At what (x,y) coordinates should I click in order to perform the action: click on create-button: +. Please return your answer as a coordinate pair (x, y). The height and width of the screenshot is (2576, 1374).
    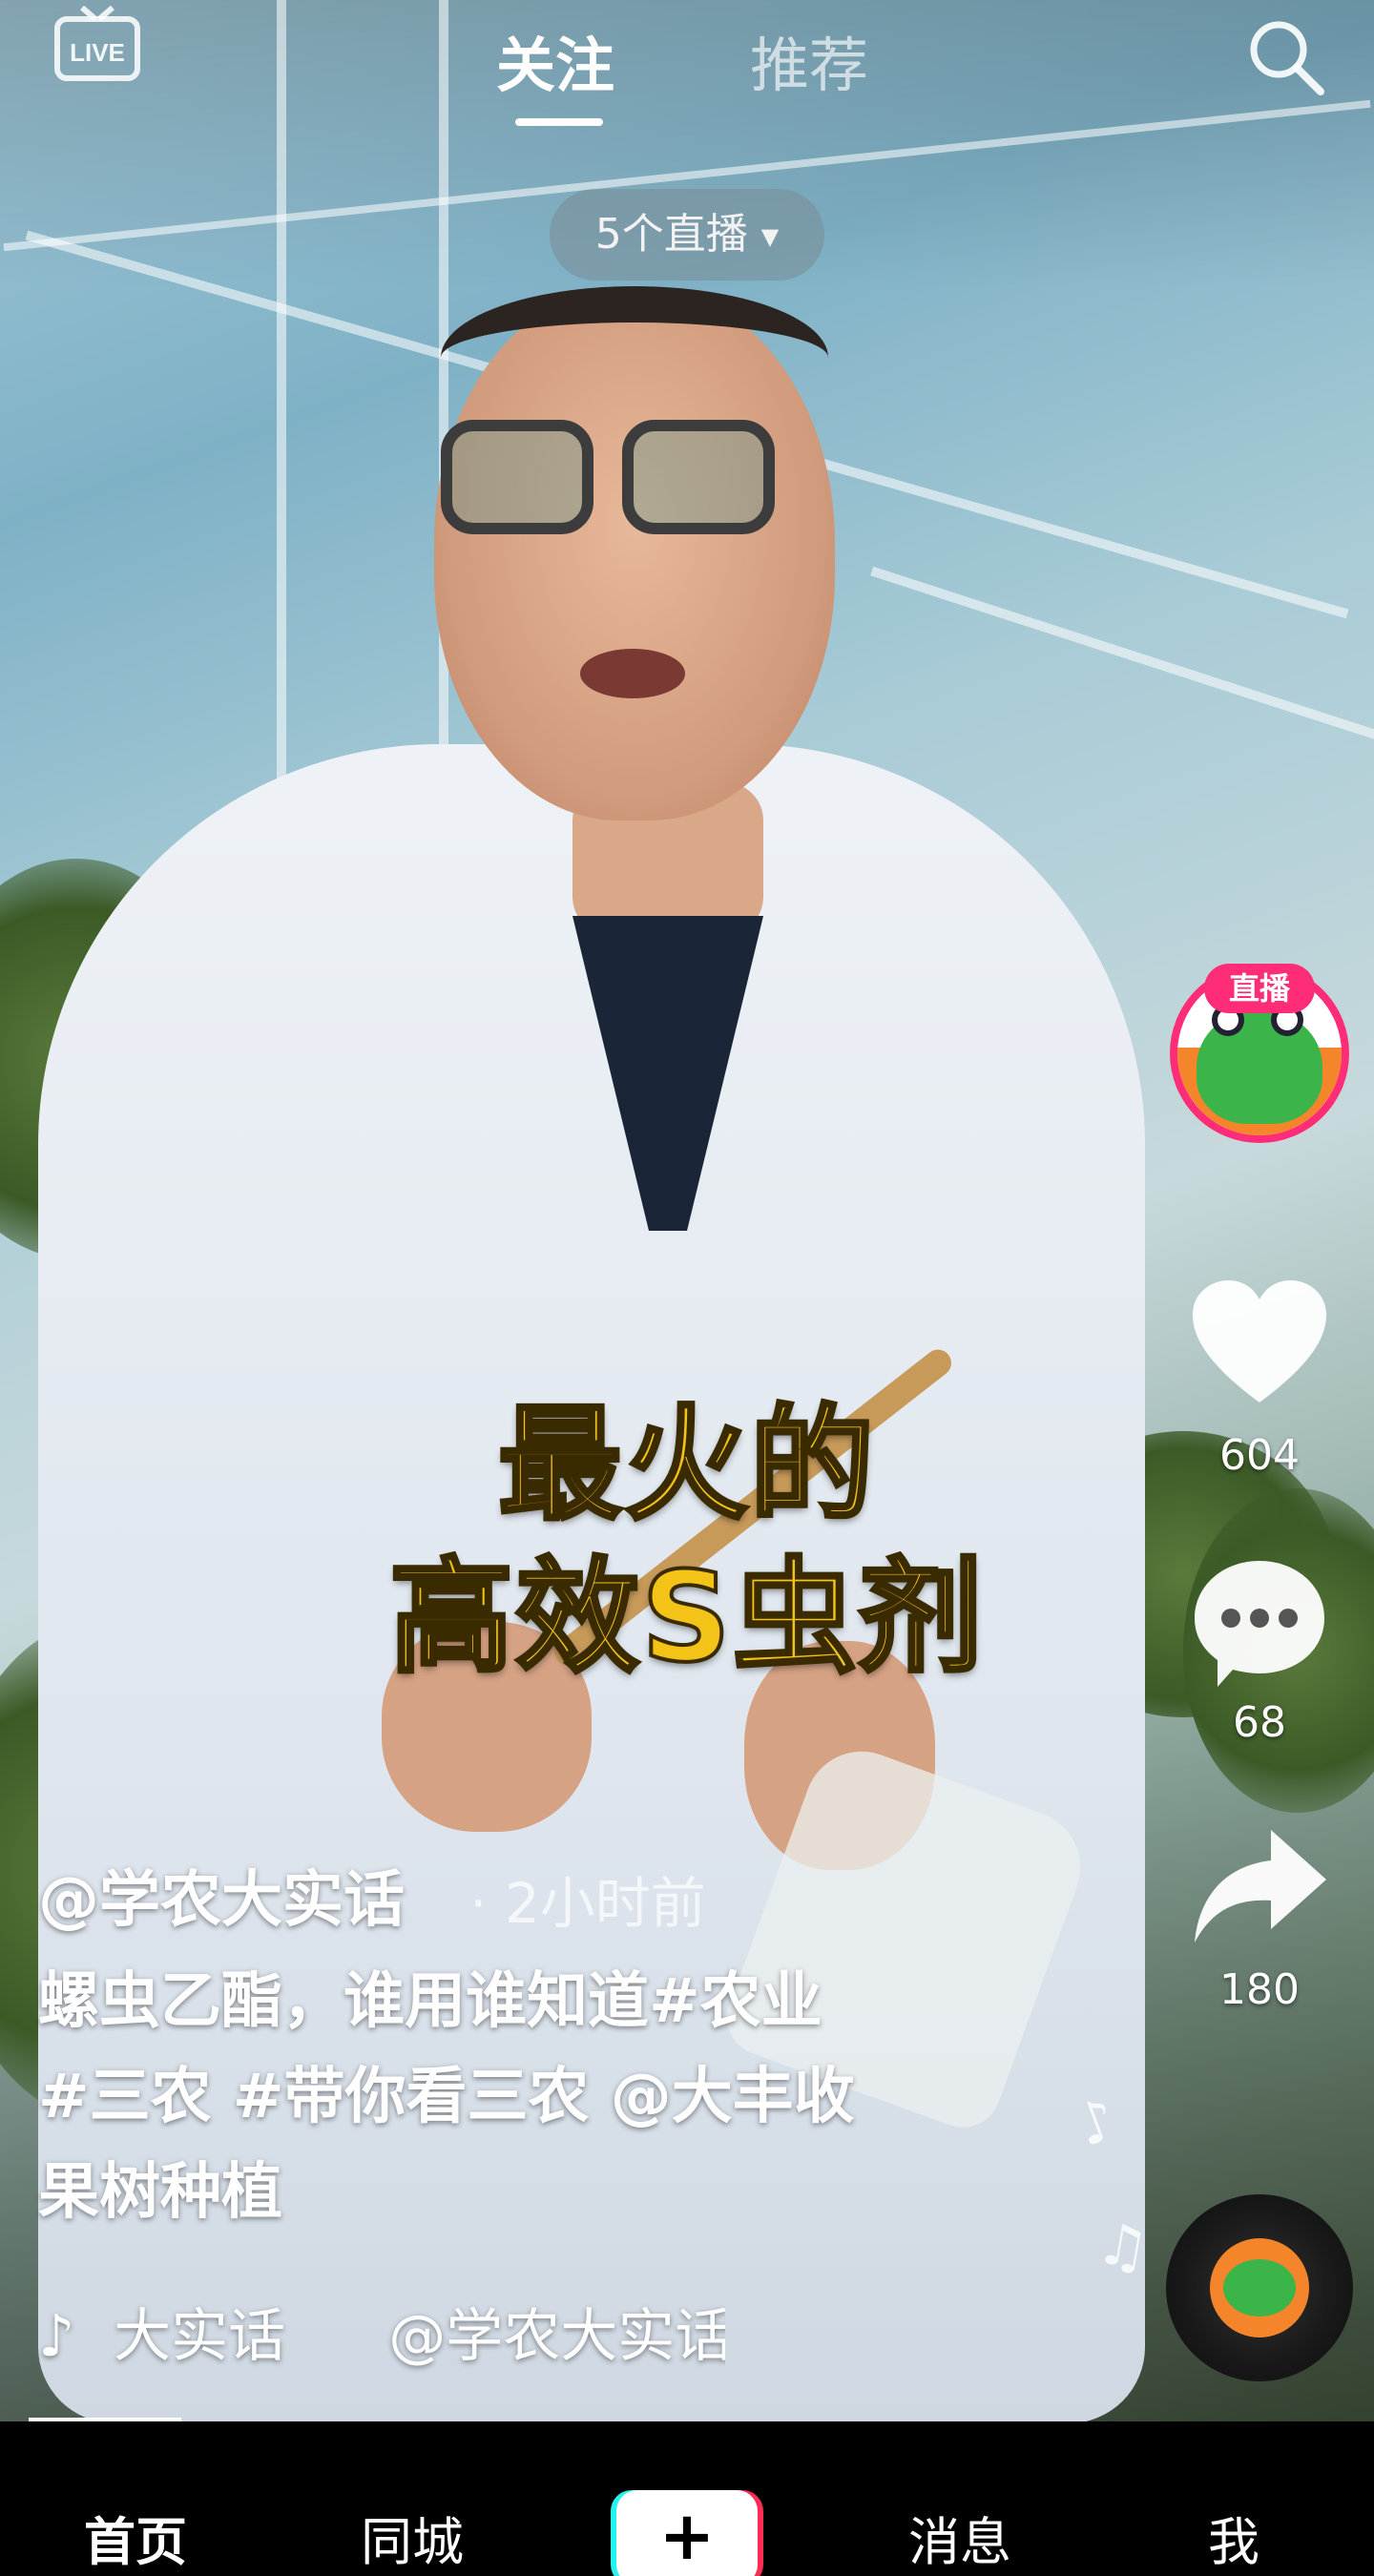
    Looking at the image, I should click on (687, 2533).